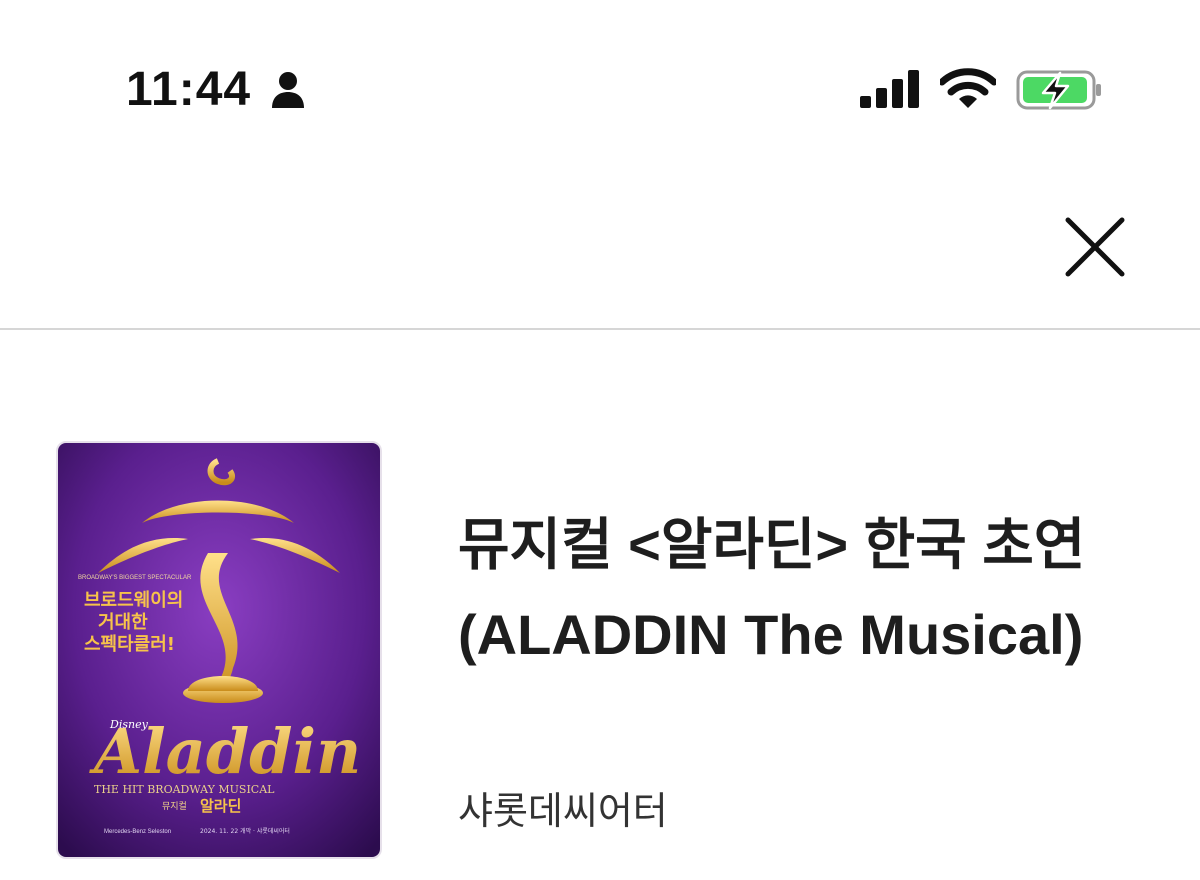 This screenshot has height=880, width=1200. I want to click on close-icon, so click(1095, 247).